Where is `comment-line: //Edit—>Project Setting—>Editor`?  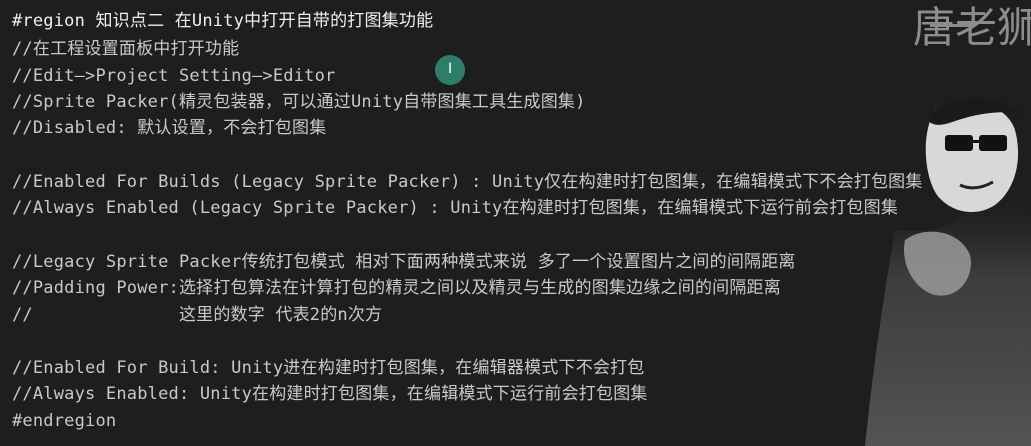 comment-line: //Edit—>Project Setting—>Editor is located at coordinates (173, 76).